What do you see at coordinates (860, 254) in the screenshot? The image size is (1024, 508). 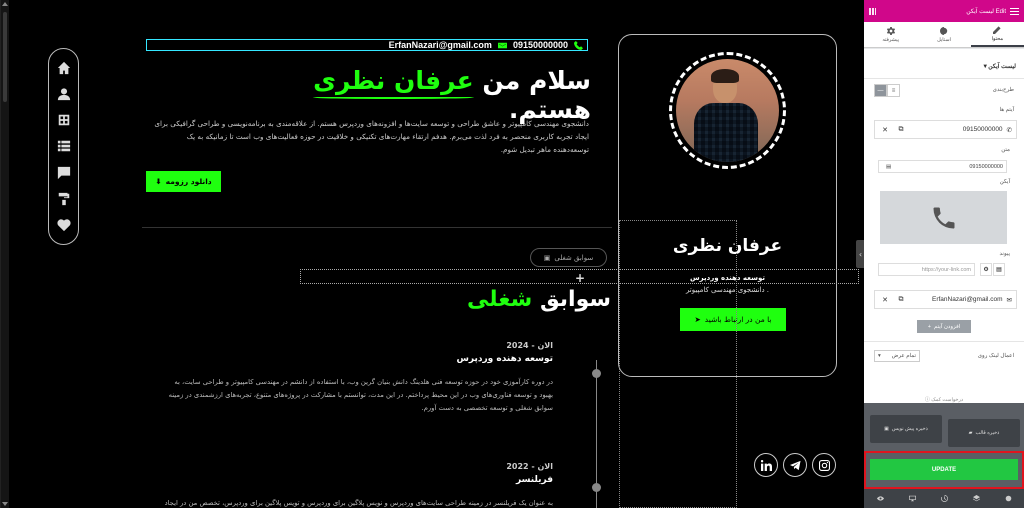 I see `panel-collapse-handle: ‹` at bounding box center [860, 254].